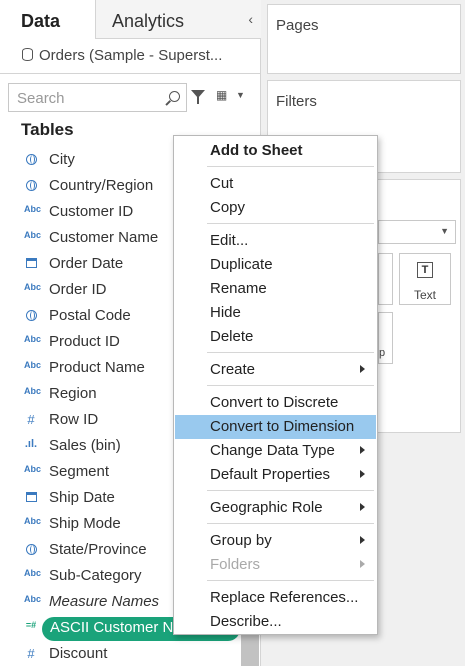 The width and height of the screenshot is (465, 666). Describe the element at coordinates (97, 367) in the screenshot. I see `field-name: Product Name` at that location.